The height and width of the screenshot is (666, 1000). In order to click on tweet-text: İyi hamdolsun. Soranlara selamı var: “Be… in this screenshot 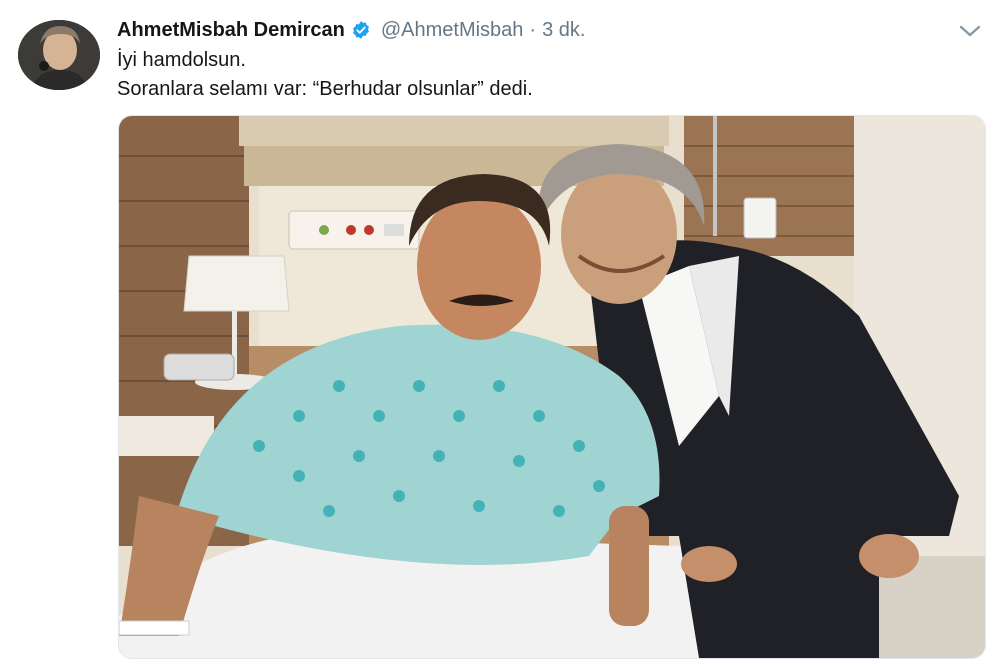, I will do `click(325, 75)`.